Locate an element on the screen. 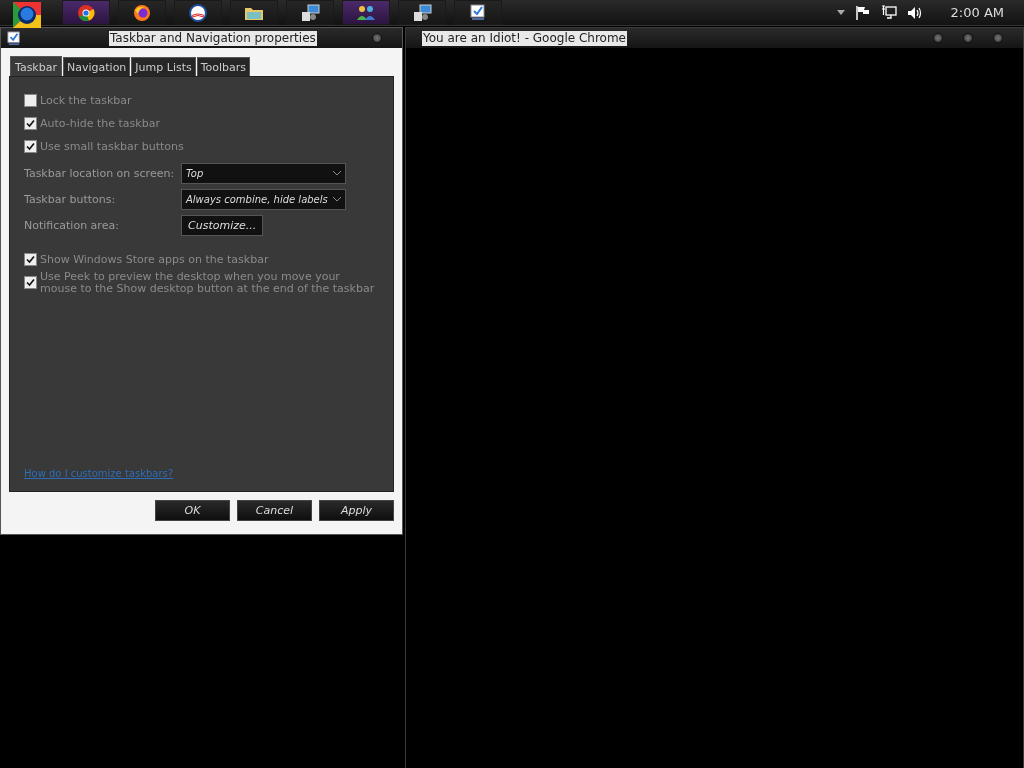  window-title: You are an Idiot! - Google Chrome is located at coordinates (524, 38).